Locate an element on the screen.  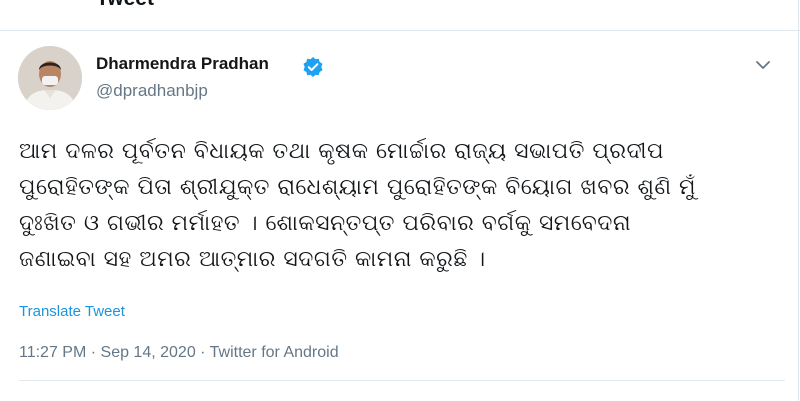
column-border is located at coordinates (798, 200).